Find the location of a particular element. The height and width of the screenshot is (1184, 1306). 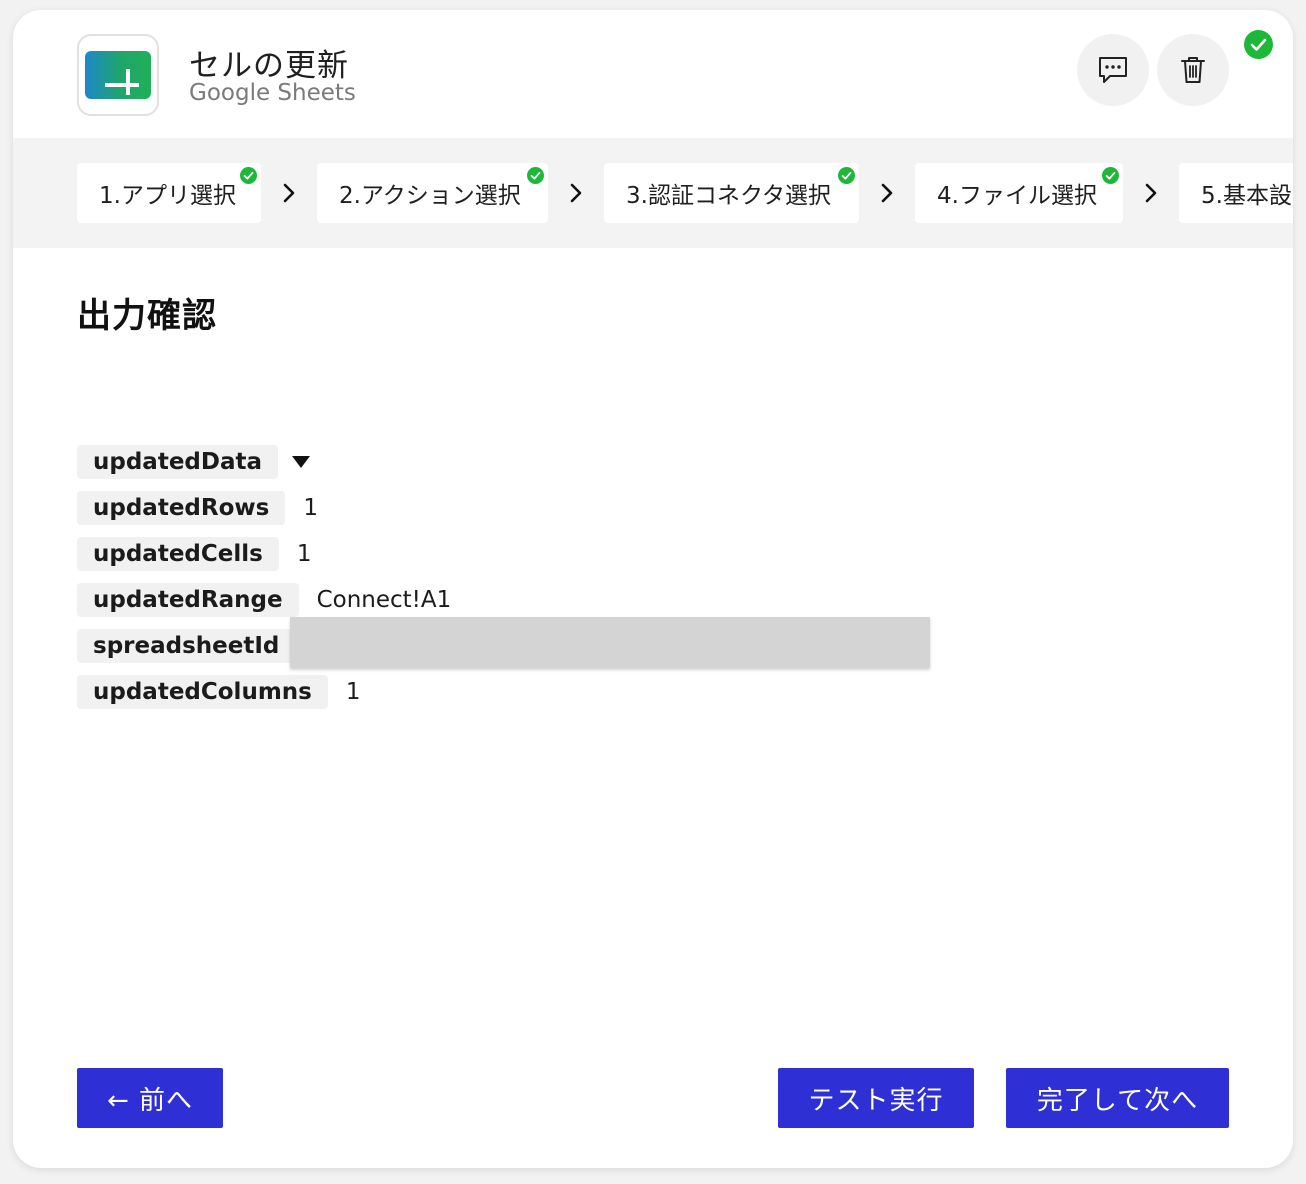

step-app-select: 1.アプリ選択 is located at coordinates (169, 193).